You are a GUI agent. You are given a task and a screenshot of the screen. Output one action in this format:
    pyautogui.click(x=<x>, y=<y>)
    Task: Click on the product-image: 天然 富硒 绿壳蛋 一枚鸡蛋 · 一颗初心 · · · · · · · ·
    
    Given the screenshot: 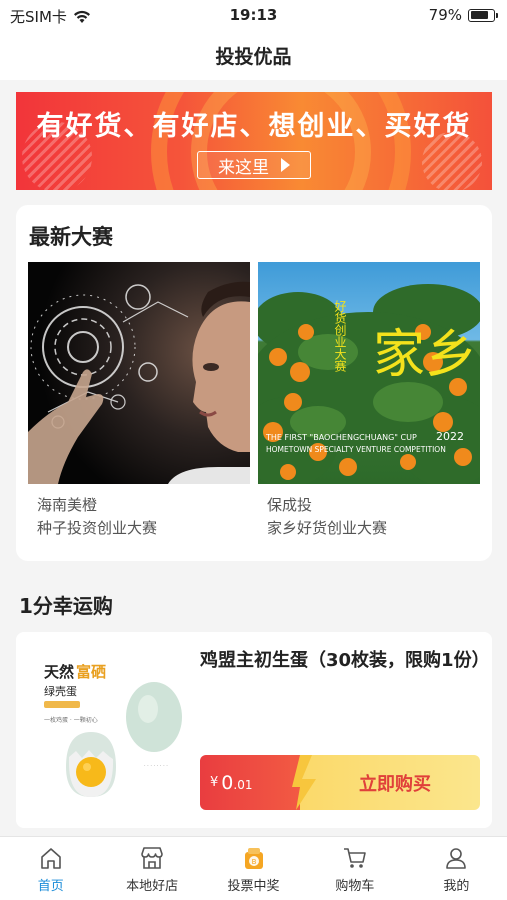 What is the action you would take?
    pyautogui.click(x=116, y=731)
    